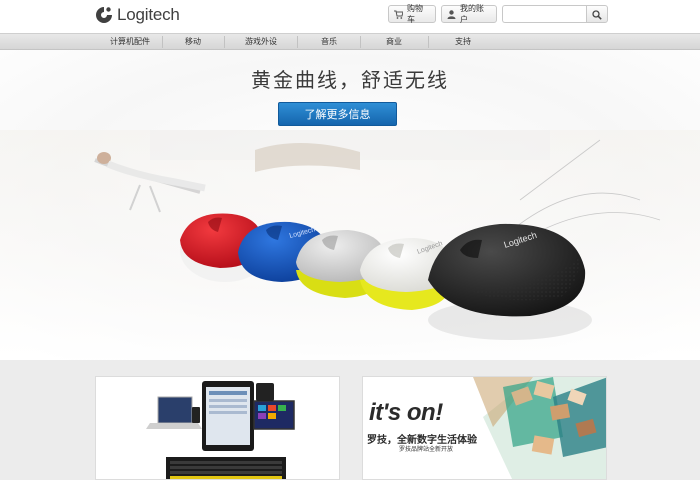  I want to click on user-icon, so click(451, 14).